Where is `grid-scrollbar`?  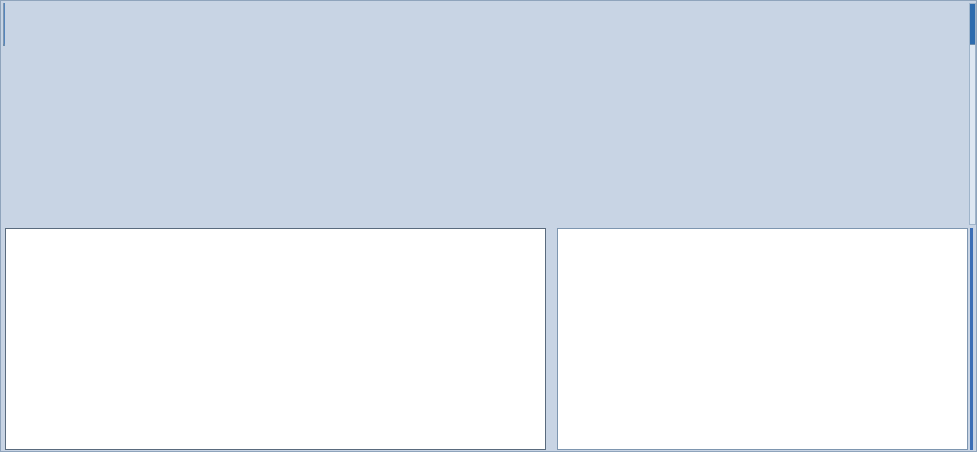 grid-scrollbar is located at coordinates (972, 114).